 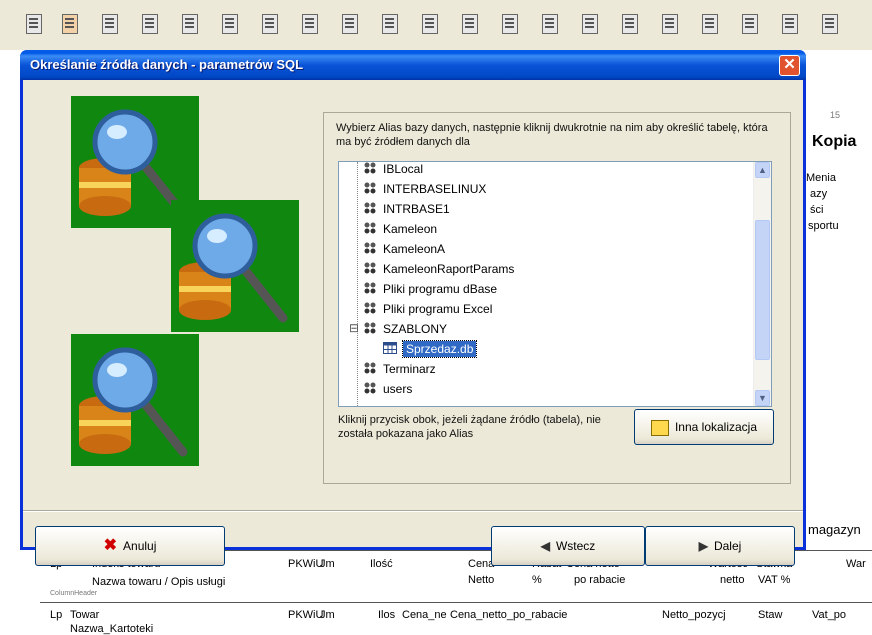 What do you see at coordinates (834, 529) in the screenshot?
I see `magazyn-label: magazyn` at bounding box center [834, 529].